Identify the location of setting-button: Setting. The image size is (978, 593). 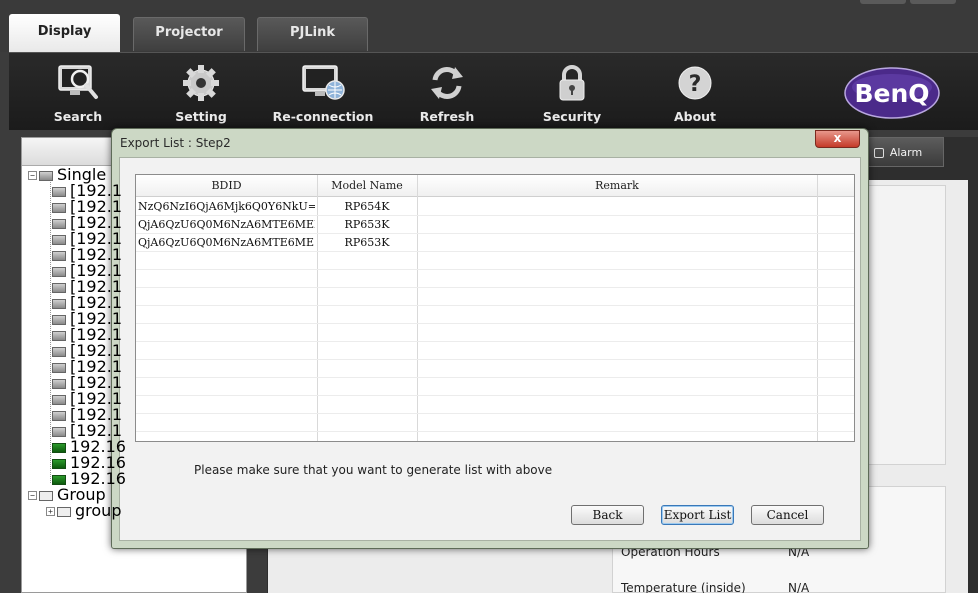
(201, 96).